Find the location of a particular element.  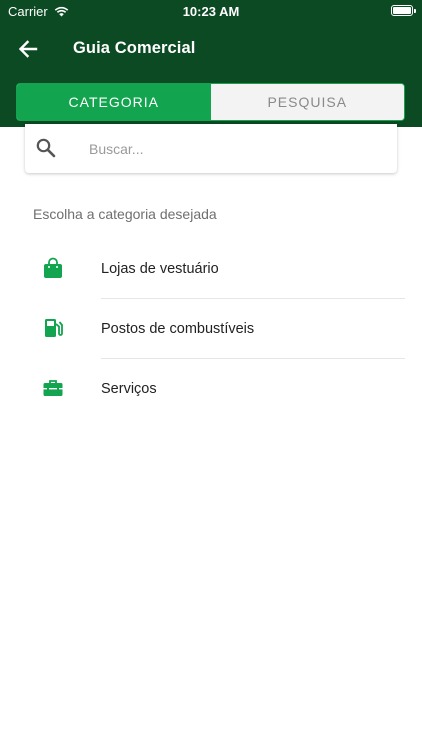

search-input is located at coordinates (234, 149).